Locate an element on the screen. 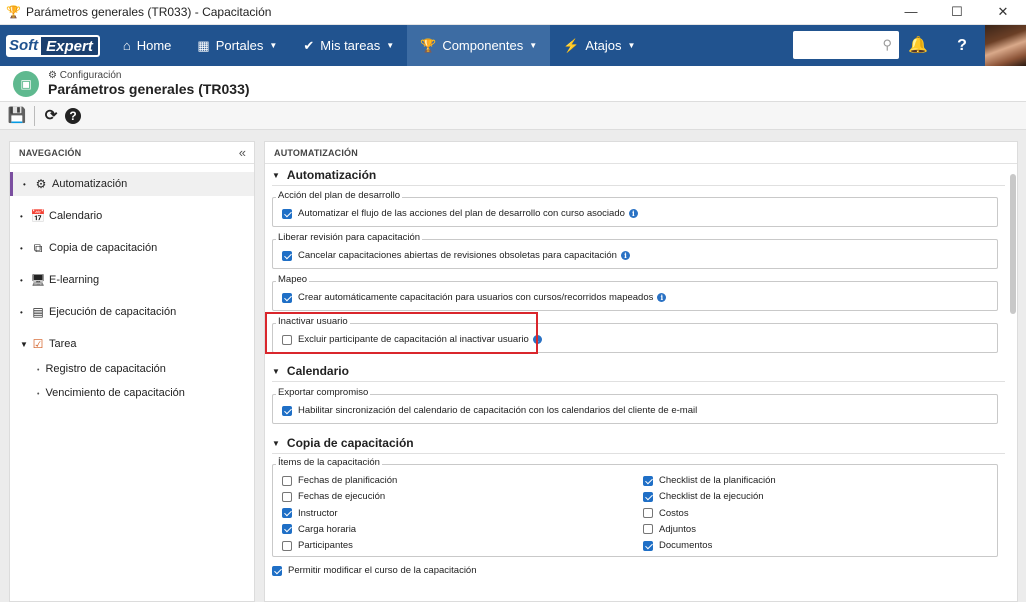  checkbox-row-item: Instructor is located at coordinates (310, 513).